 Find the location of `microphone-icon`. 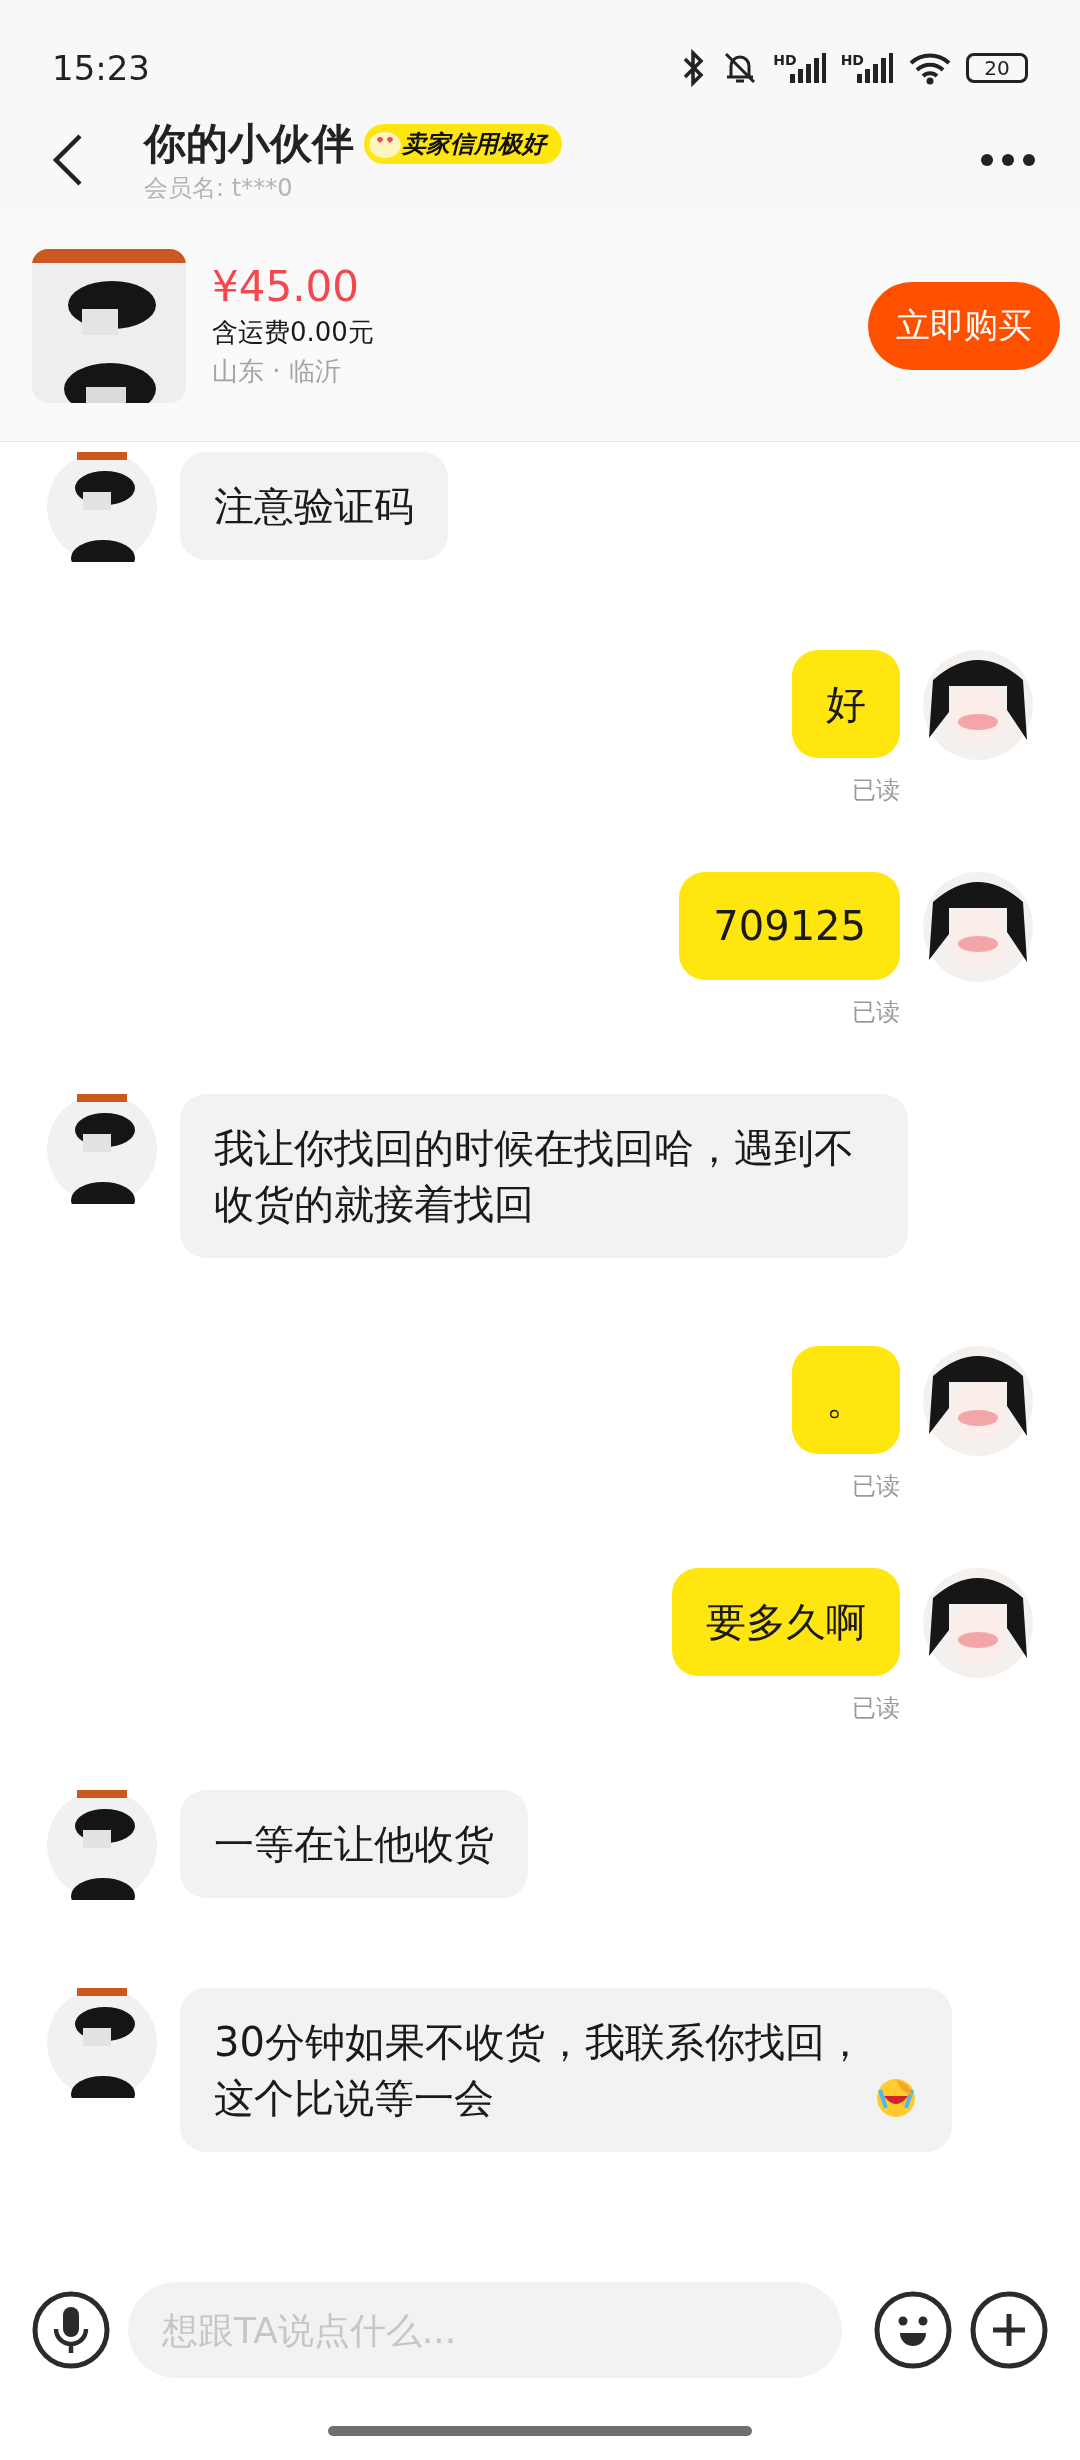

microphone-icon is located at coordinates (71, 2330).